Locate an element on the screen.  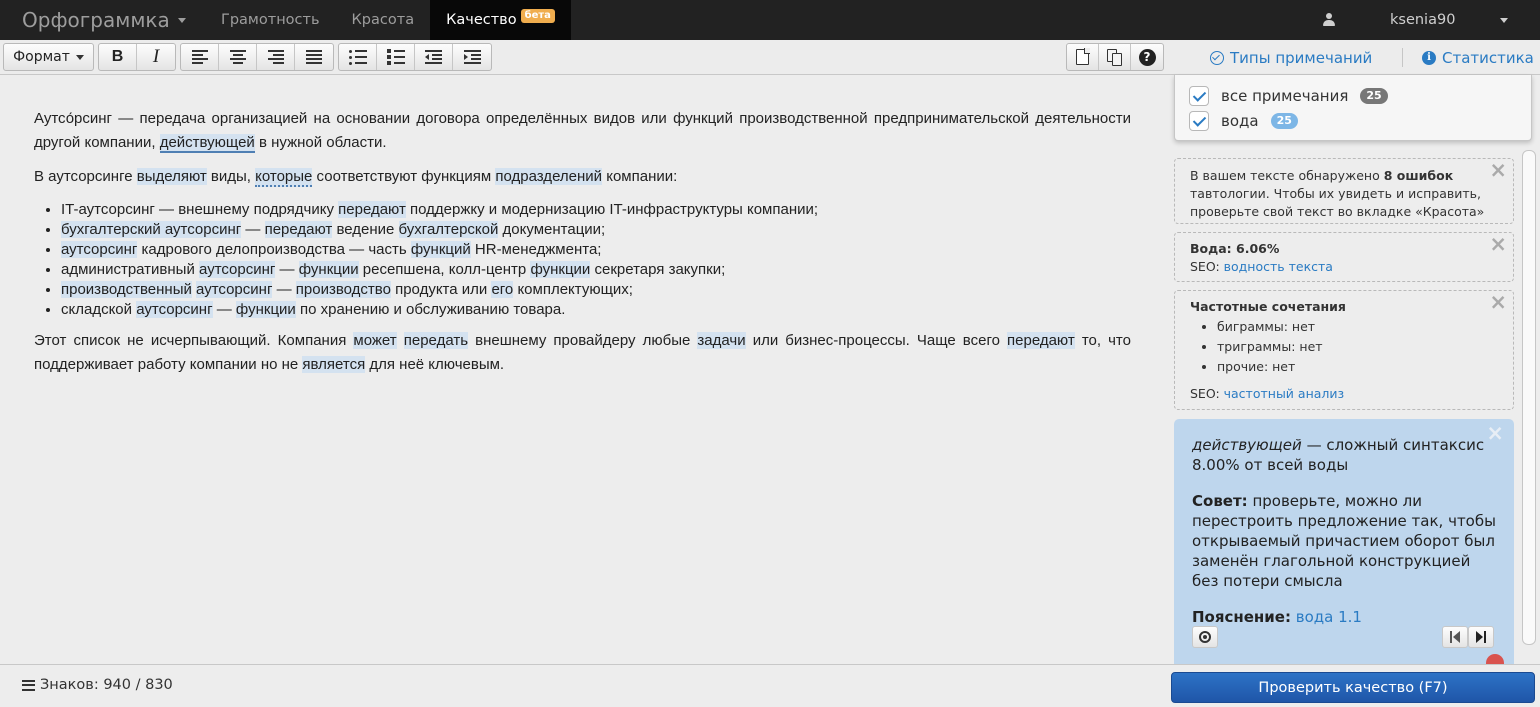
brand-menu: Орфограммка is located at coordinates (102, 20).